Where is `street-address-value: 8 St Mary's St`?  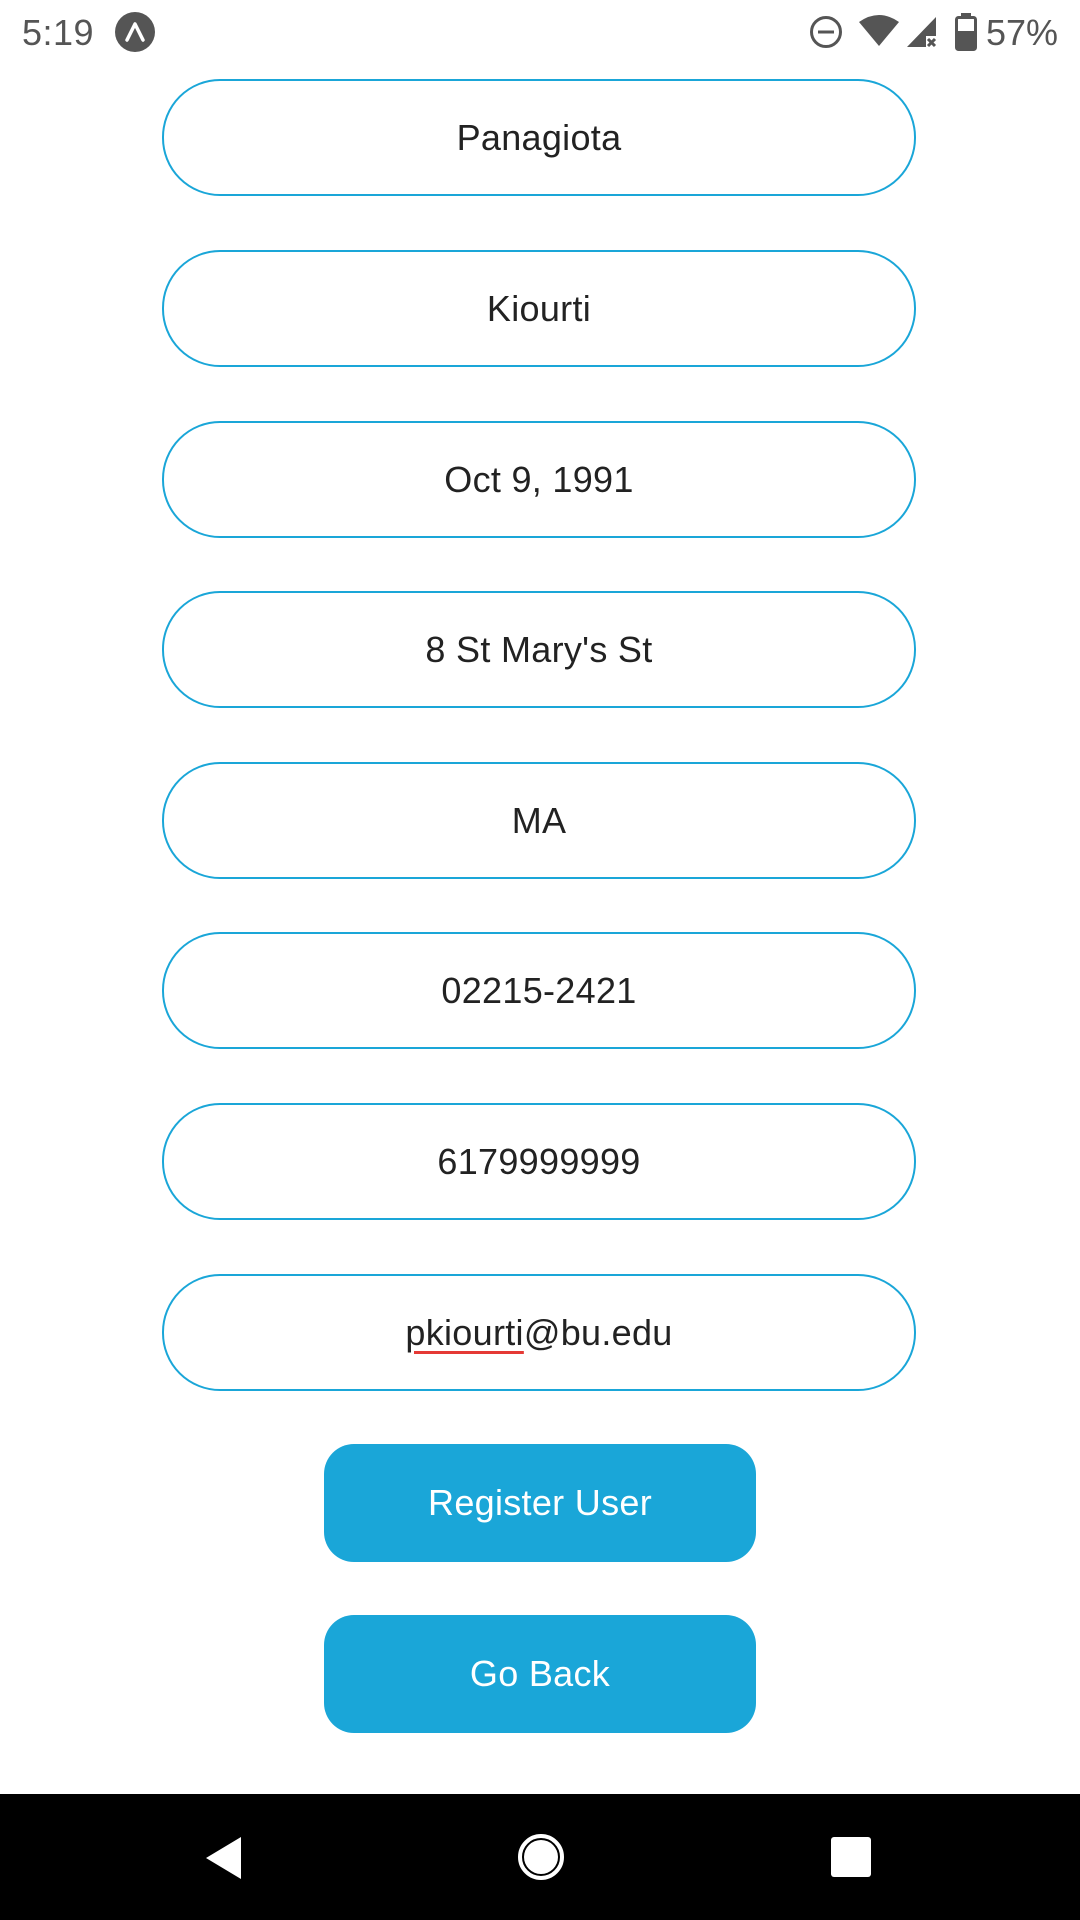
street-address-value: 8 St Mary's St is located at coordinates (539, 649).